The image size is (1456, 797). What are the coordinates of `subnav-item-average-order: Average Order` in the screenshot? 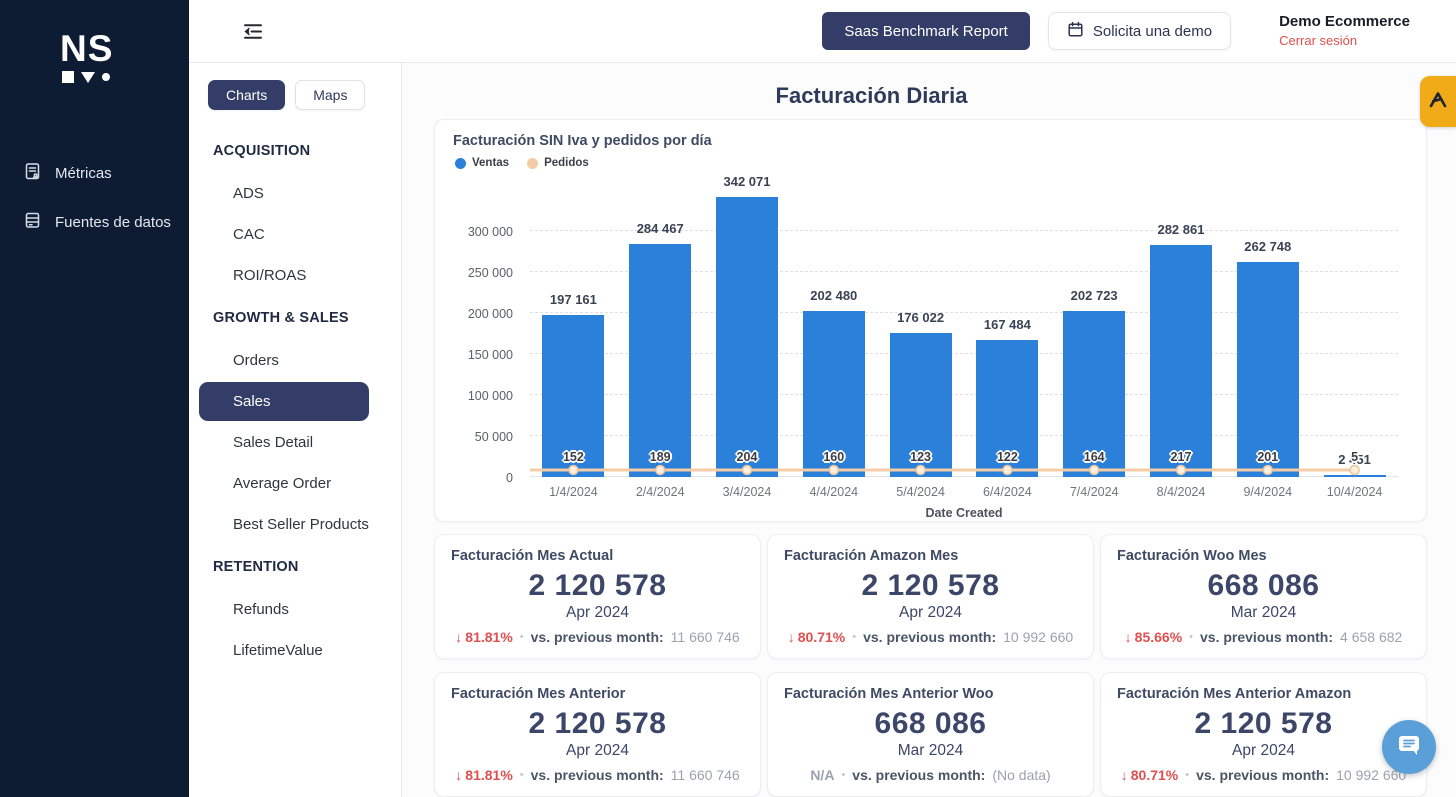 It's located at (290, 483).